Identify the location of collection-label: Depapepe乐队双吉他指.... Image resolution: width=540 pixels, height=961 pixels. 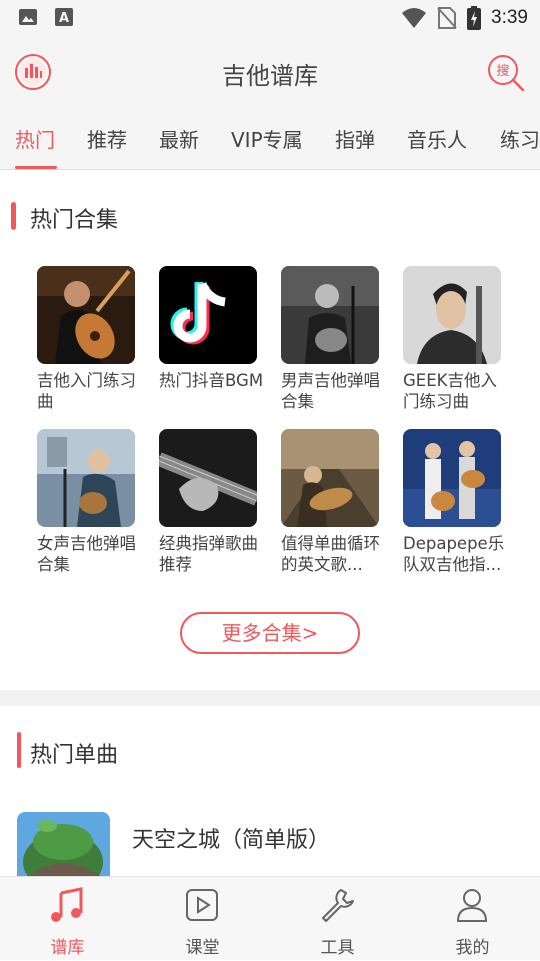
(454, 554).